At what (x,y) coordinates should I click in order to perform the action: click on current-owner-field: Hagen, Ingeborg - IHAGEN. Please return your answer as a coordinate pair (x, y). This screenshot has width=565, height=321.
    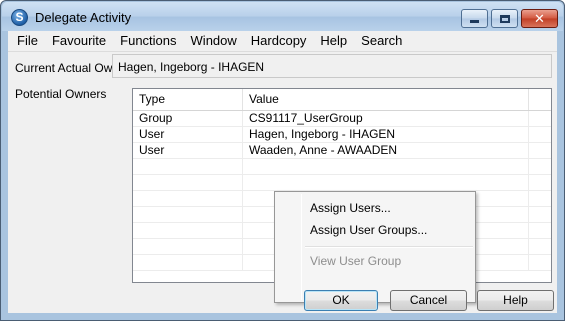
    Looking at the image, I should click on (332, 66).